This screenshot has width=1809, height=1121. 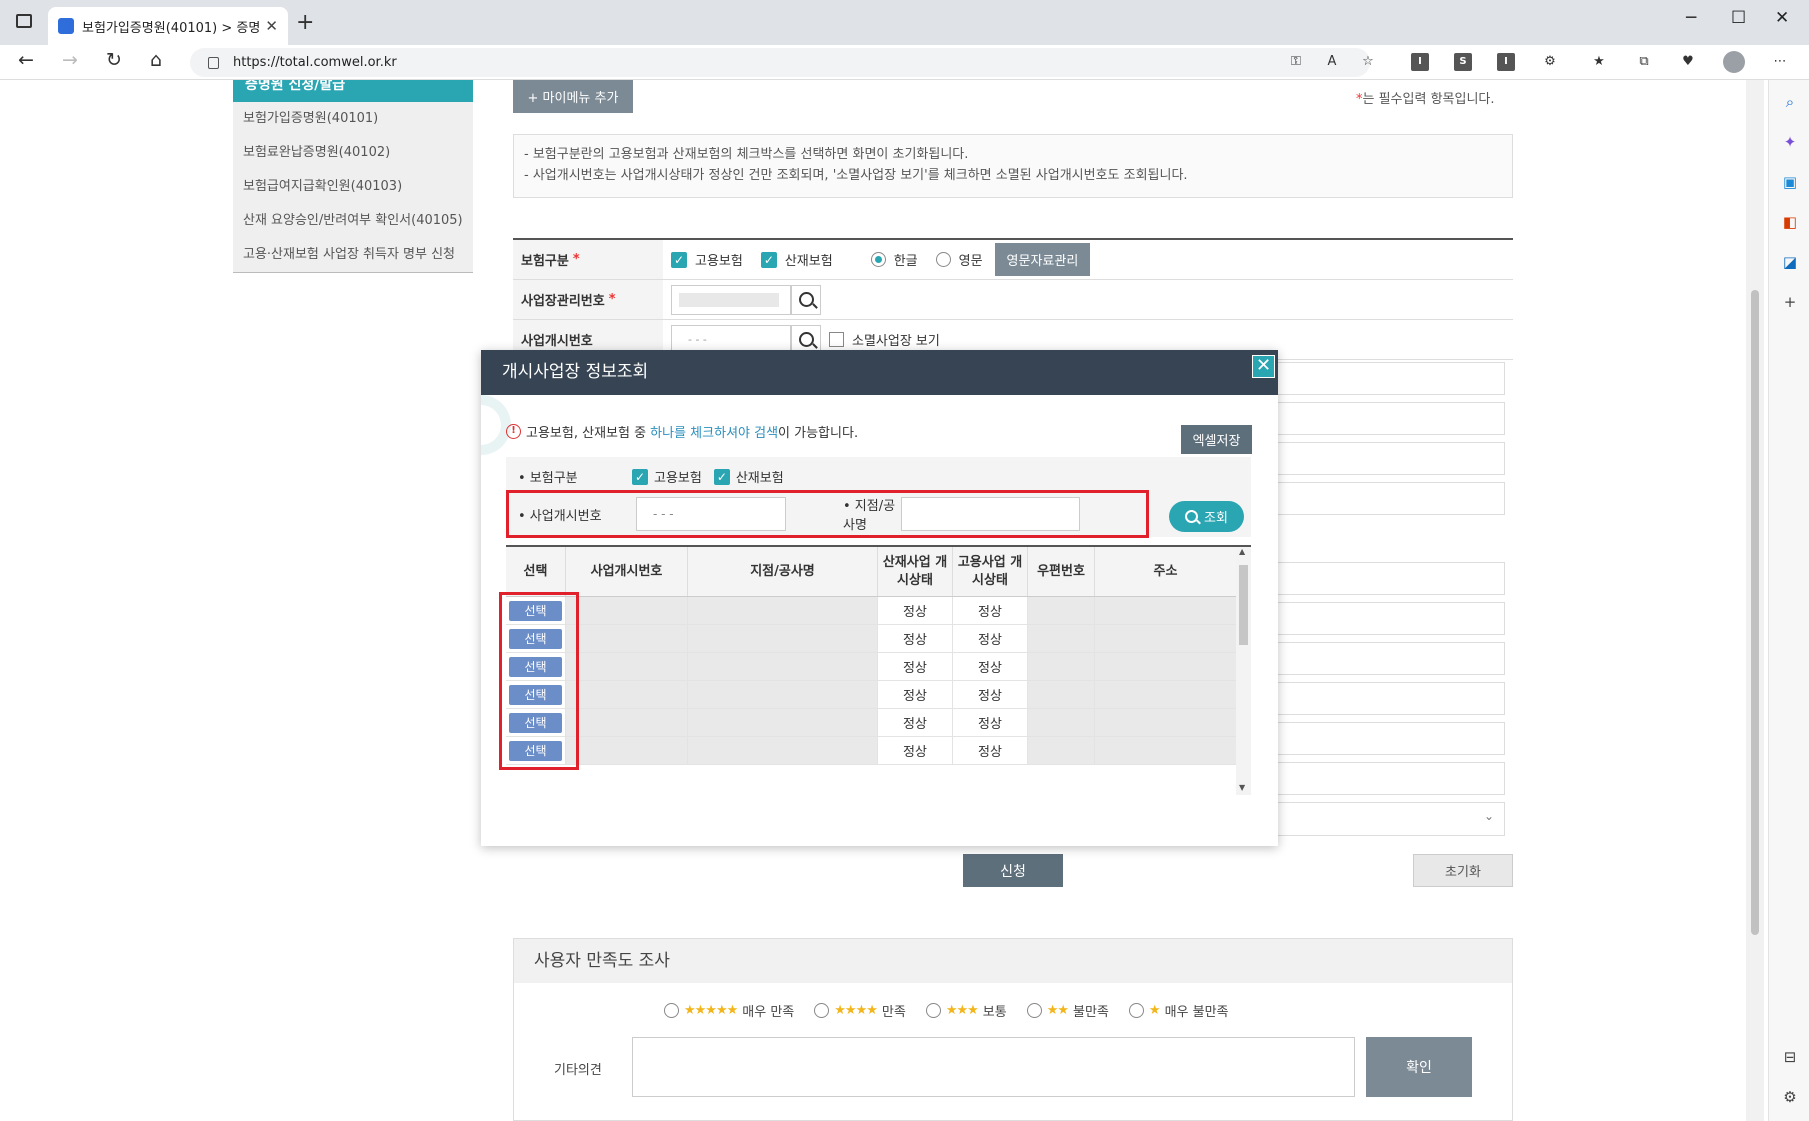 What do you see at coordinates (70, 60) in the screenshot?
I see `forward-icon: →` at bounding box center [70, 60].